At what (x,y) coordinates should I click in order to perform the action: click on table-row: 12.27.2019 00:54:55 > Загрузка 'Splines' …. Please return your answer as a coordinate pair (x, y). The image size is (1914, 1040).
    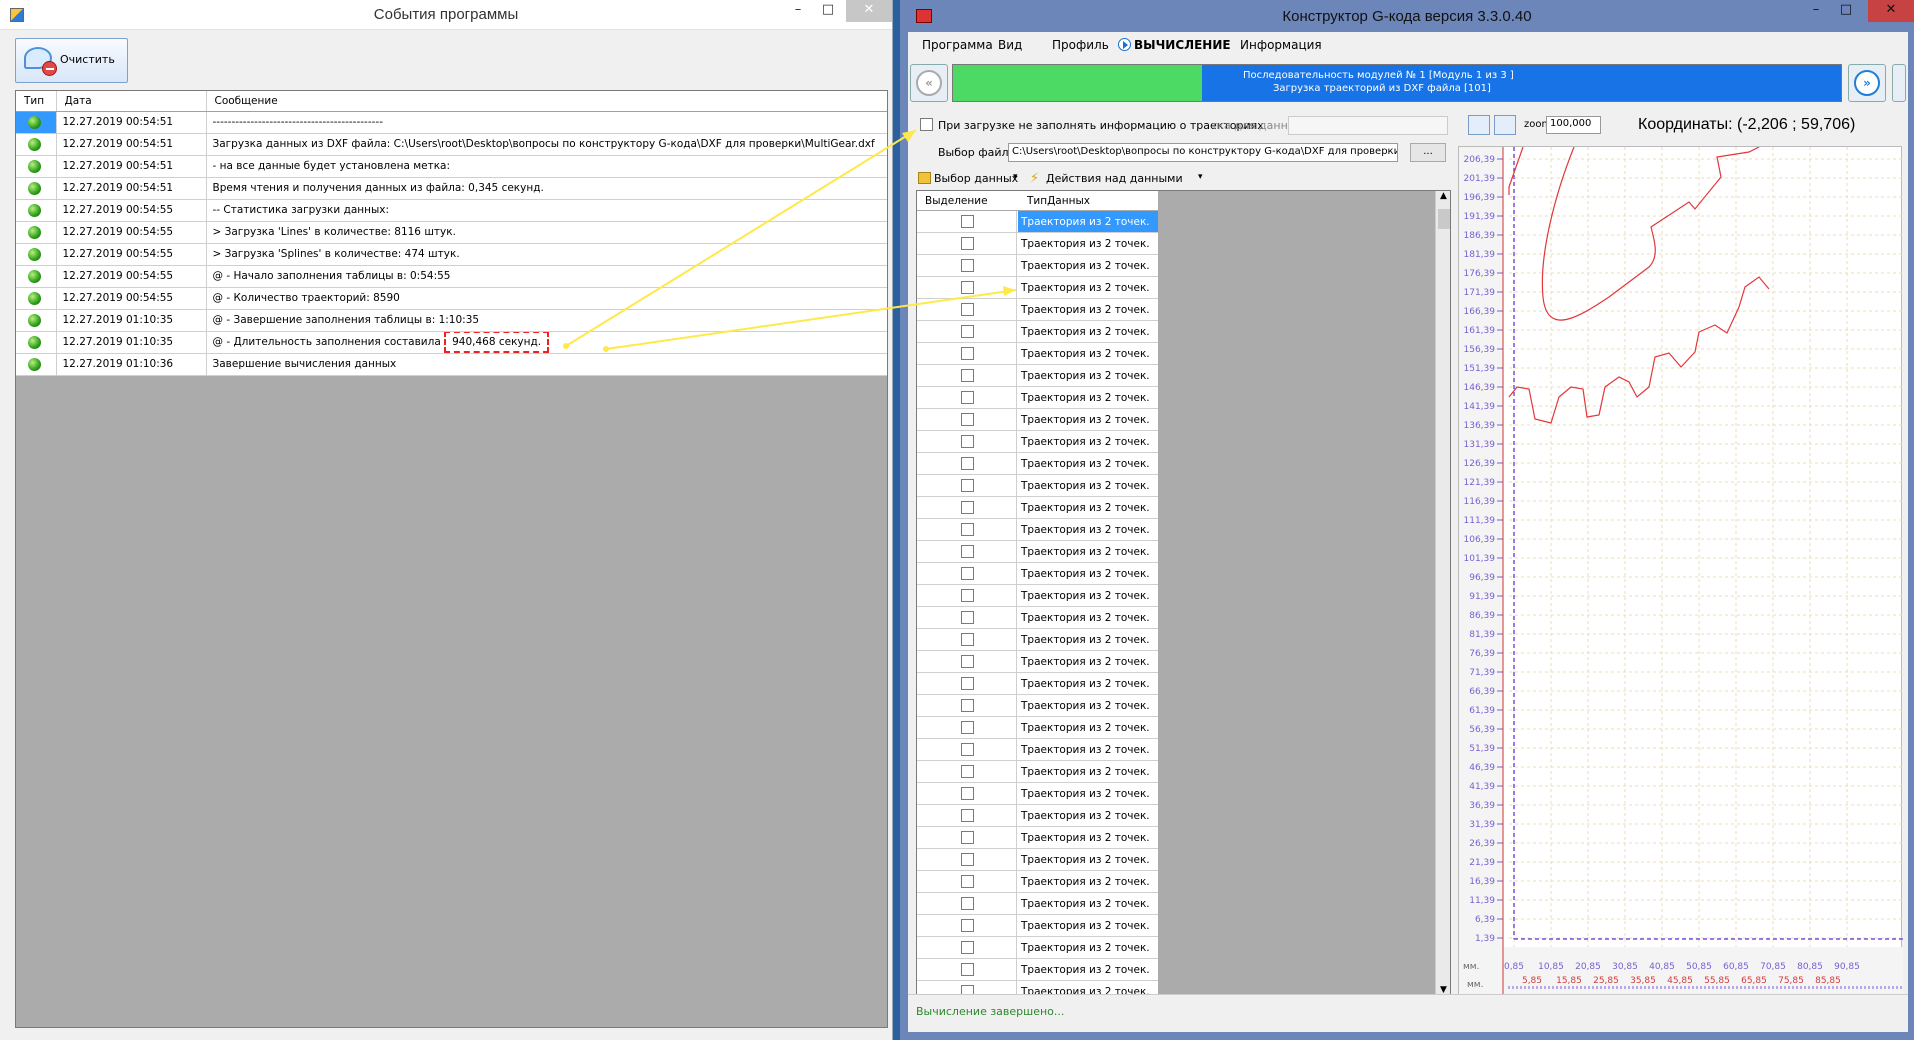
    Looking at the image, I should click on (451, 254).